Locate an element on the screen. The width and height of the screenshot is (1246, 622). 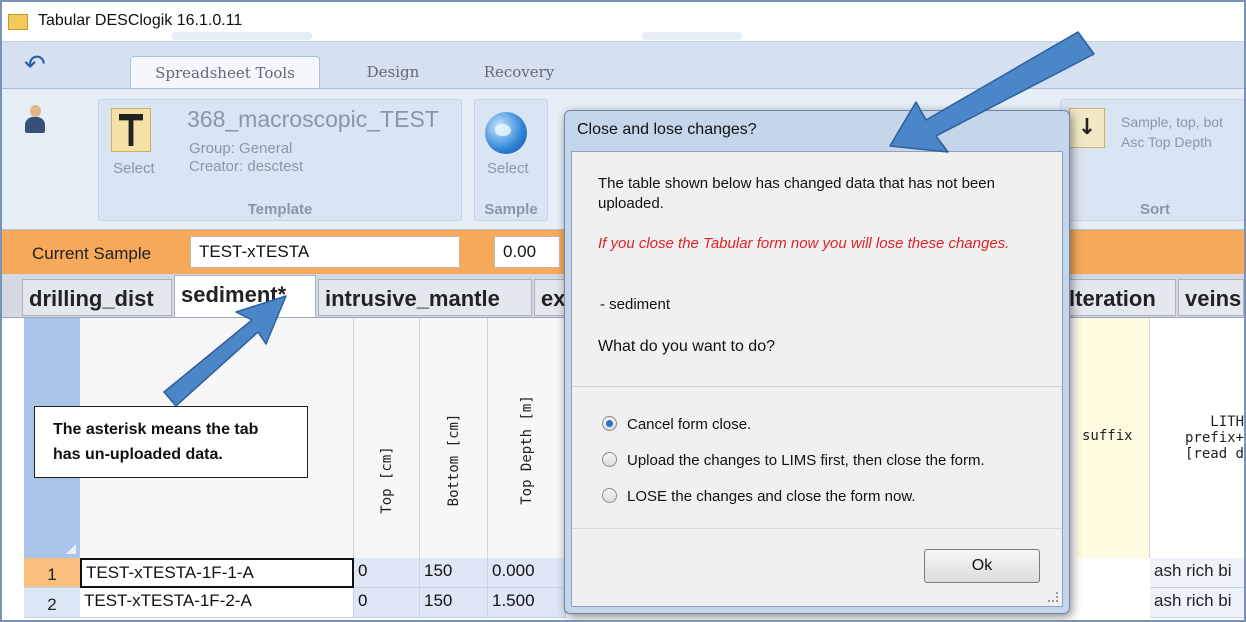
row-number: 2 is located at coordinates (52, 603).